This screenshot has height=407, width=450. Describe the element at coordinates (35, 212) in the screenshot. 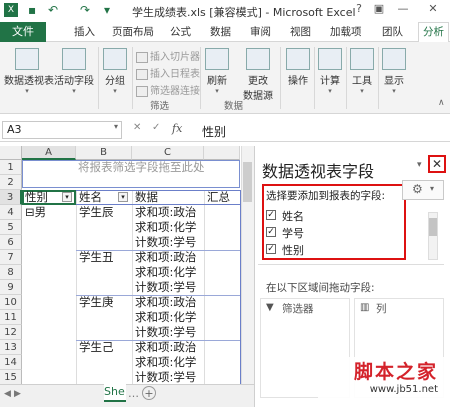

I see `gender-group-male: ⊟男` at that location.